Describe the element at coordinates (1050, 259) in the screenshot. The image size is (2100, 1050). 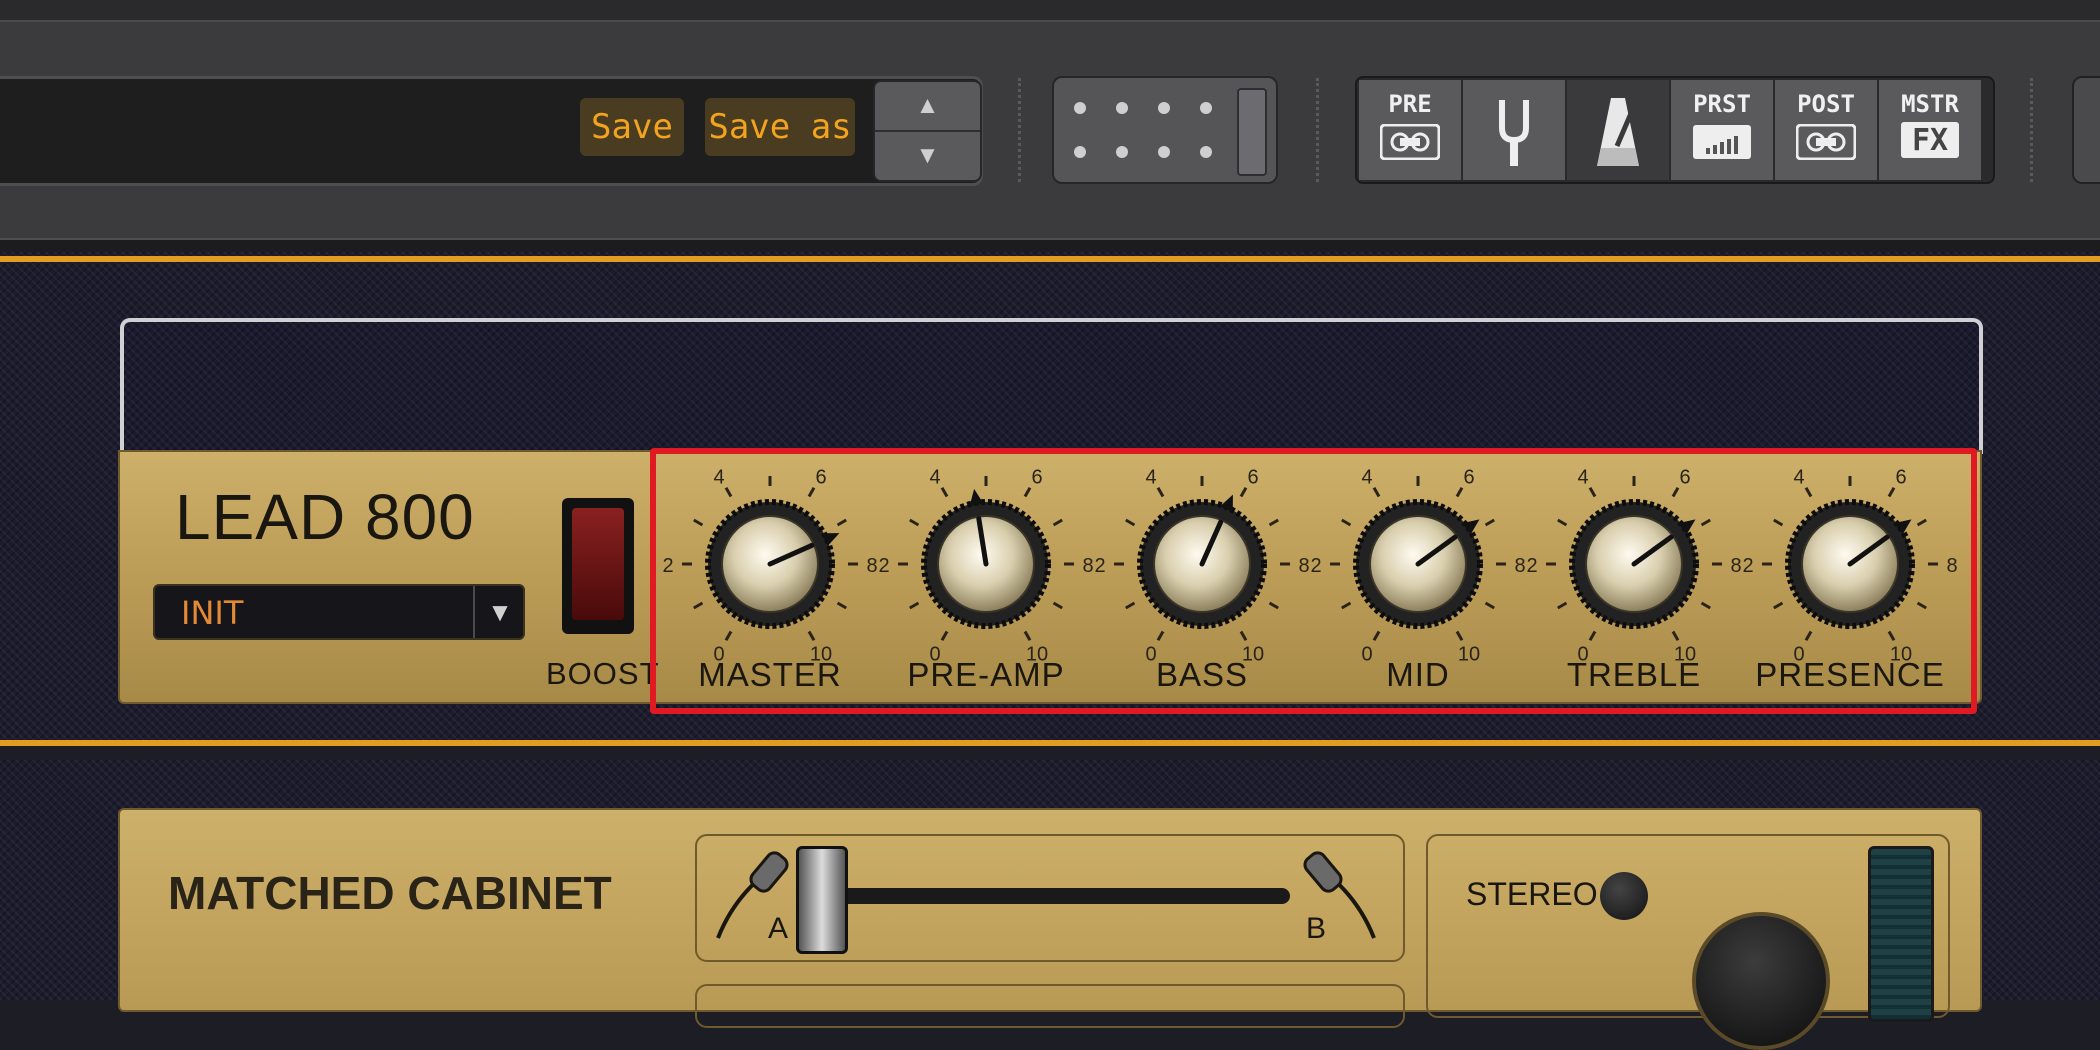
I see `amp-top-trim` at that location.